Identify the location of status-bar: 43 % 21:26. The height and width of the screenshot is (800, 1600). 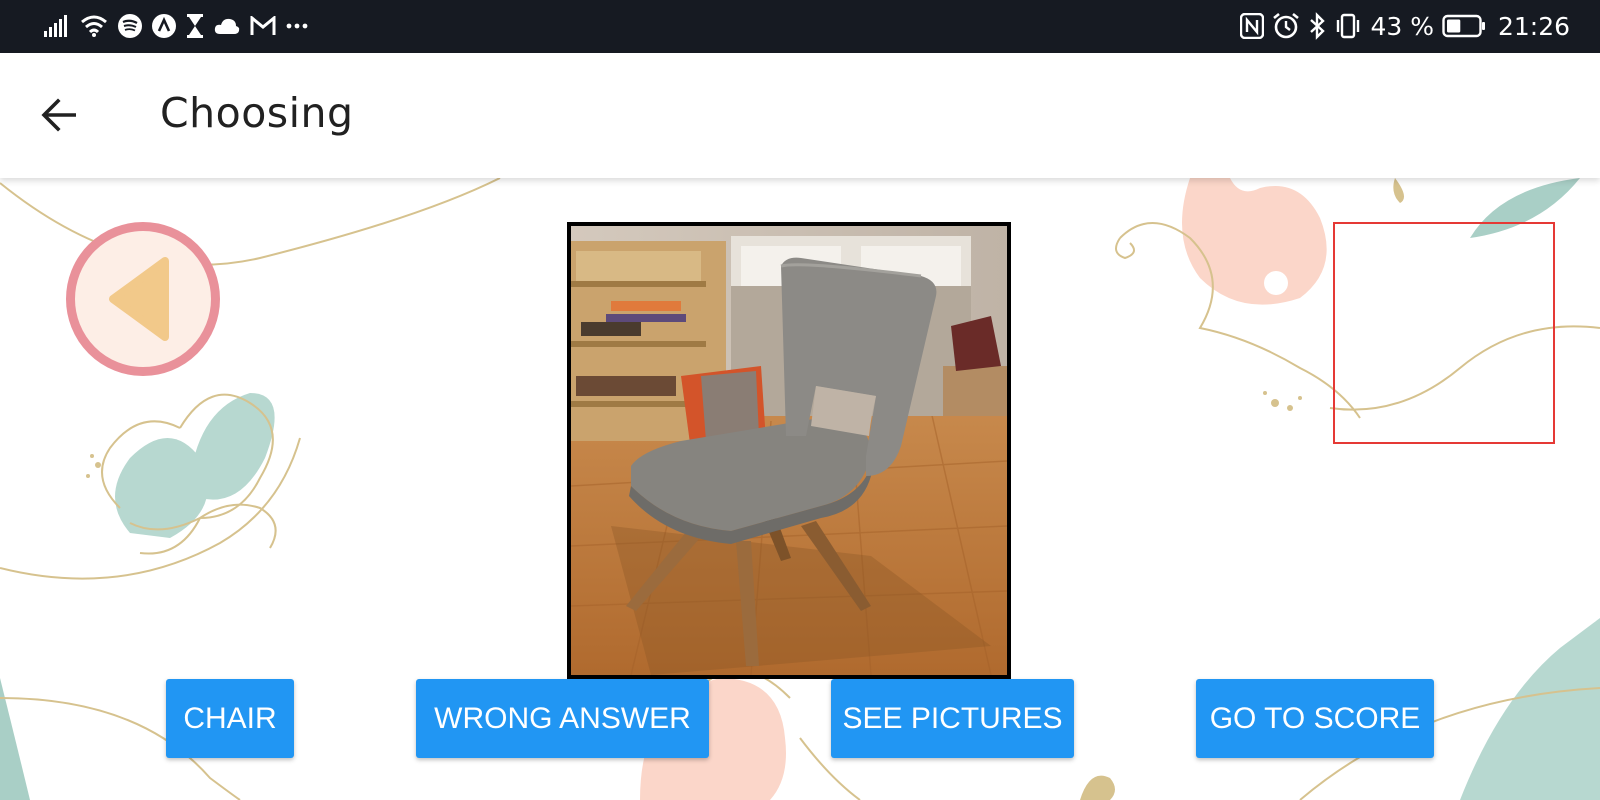
(800, 26).